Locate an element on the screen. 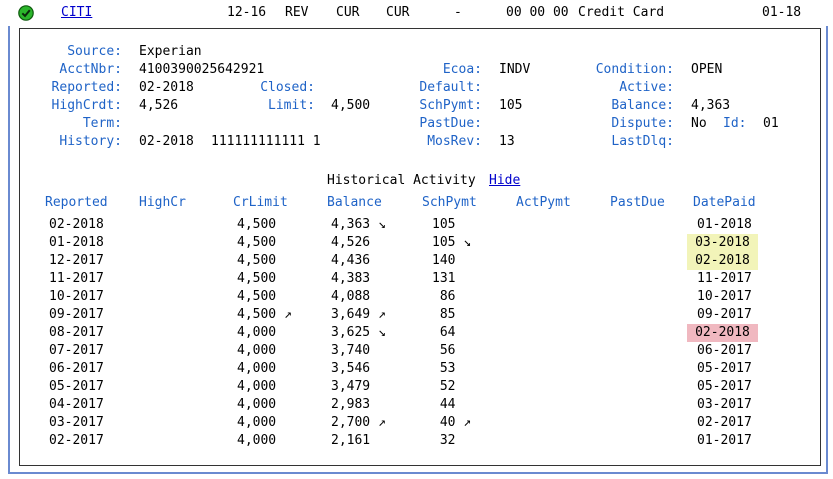 This screenshot has height=479, width=833. cell-reported: 06-2017 is located at coordinates (76, 368).